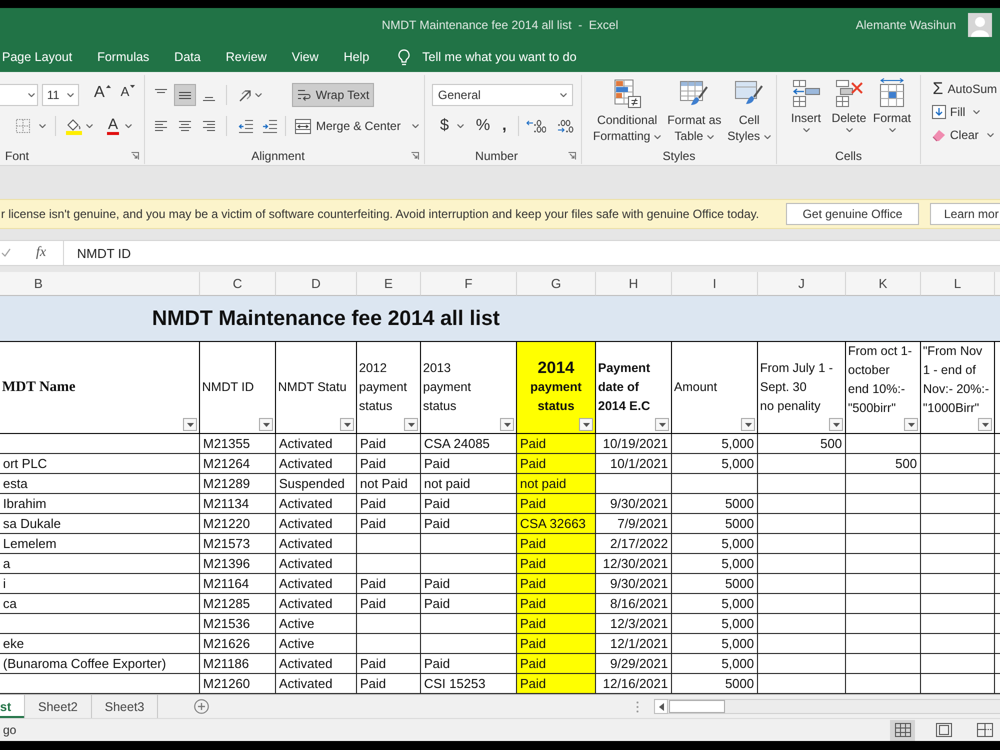 The height and width of the screenshot is (750, 1000). Describe the element at coordinates (634, 544) in the screenshot. I see `table-cell: 2/17/2022` at that location.